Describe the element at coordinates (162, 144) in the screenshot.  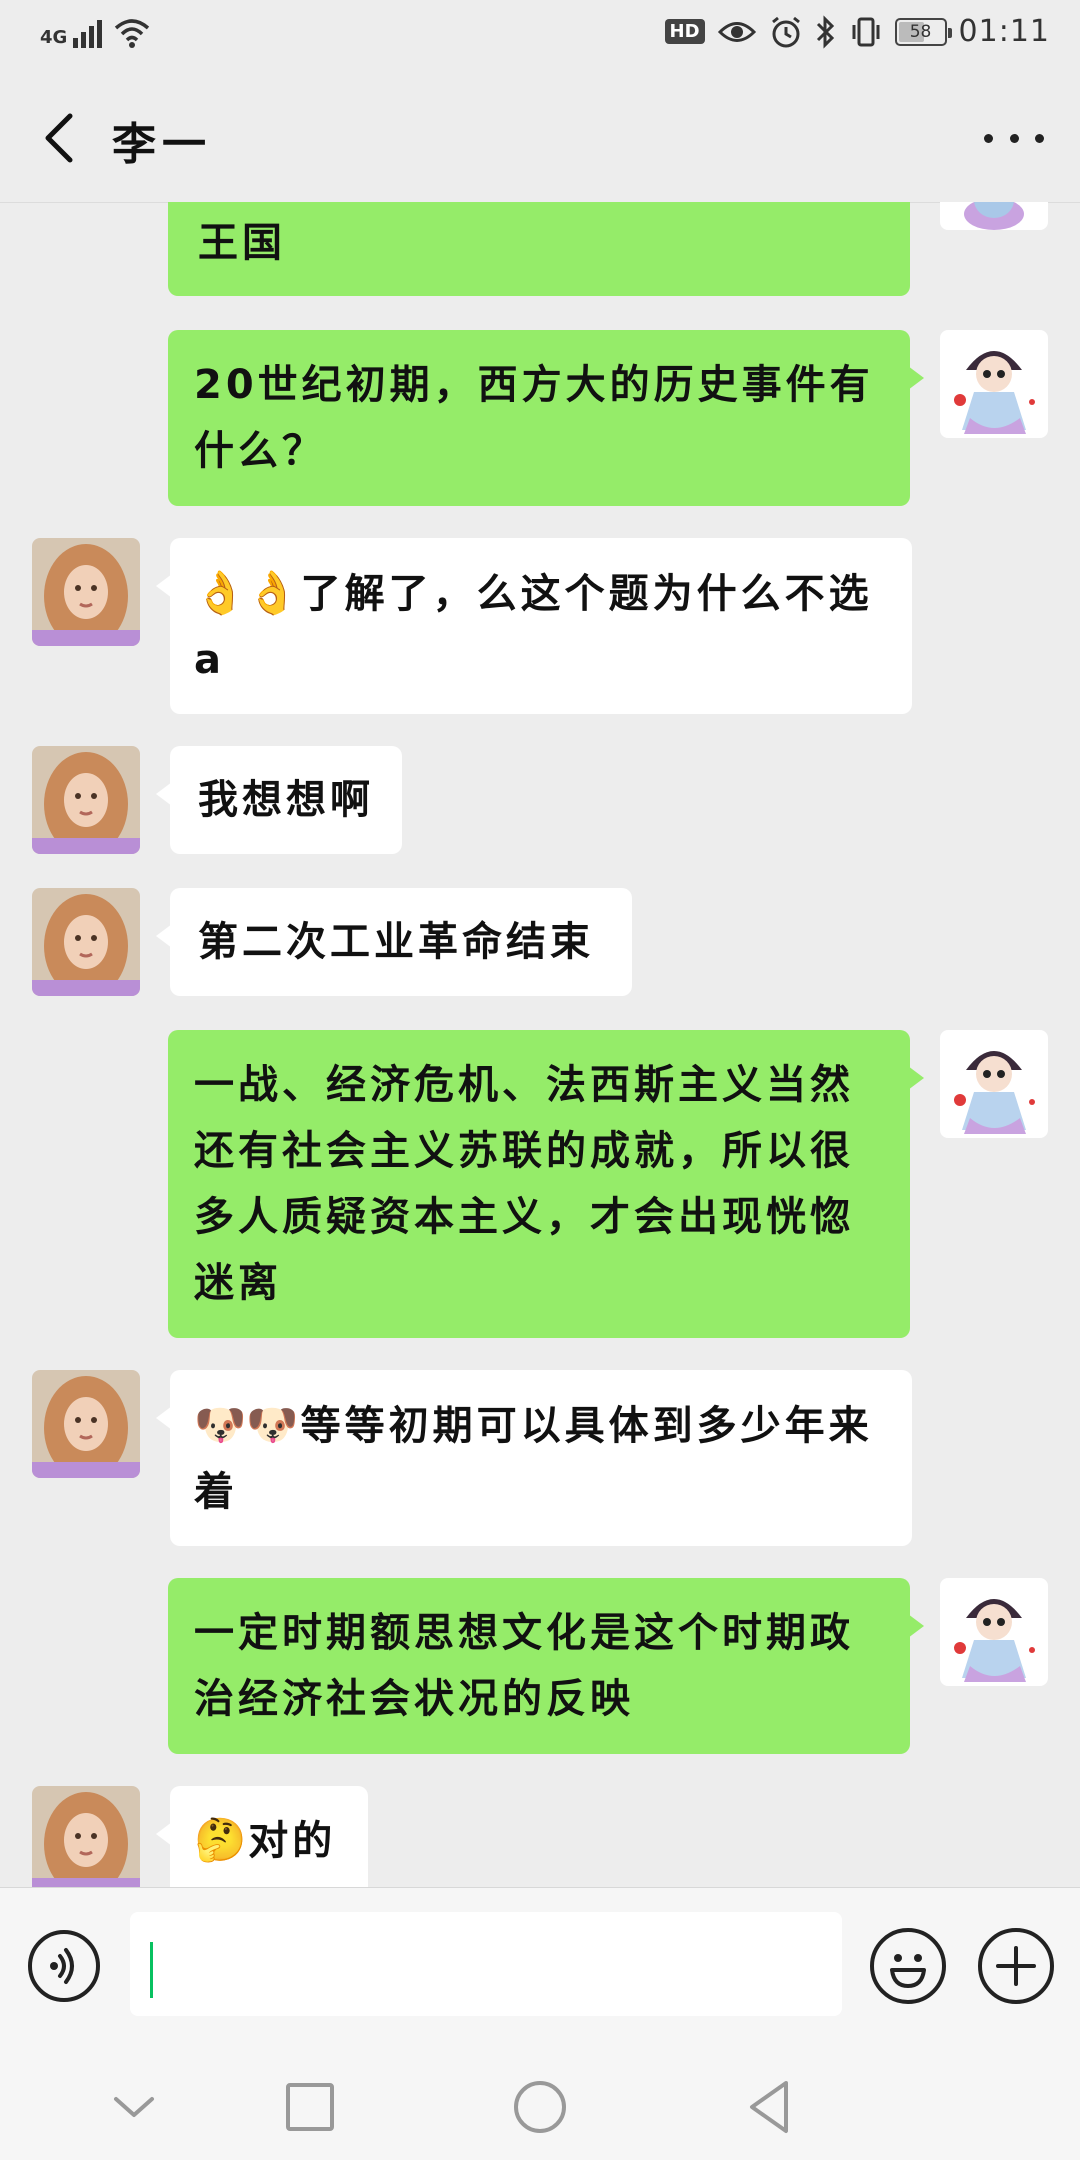
I see `chat-title: 李一` at that location.